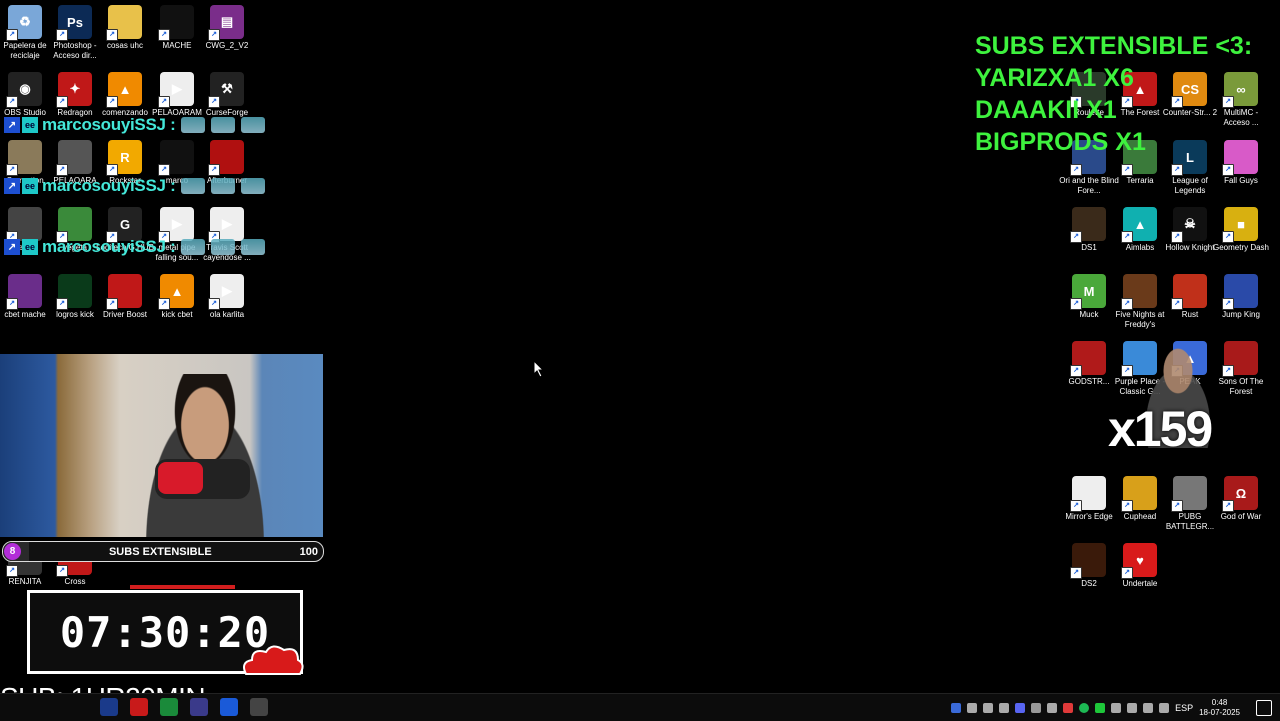 This screenshot has width=1280, height=721. I want to click on multiplier-counter: x159, so click(1160, 429).